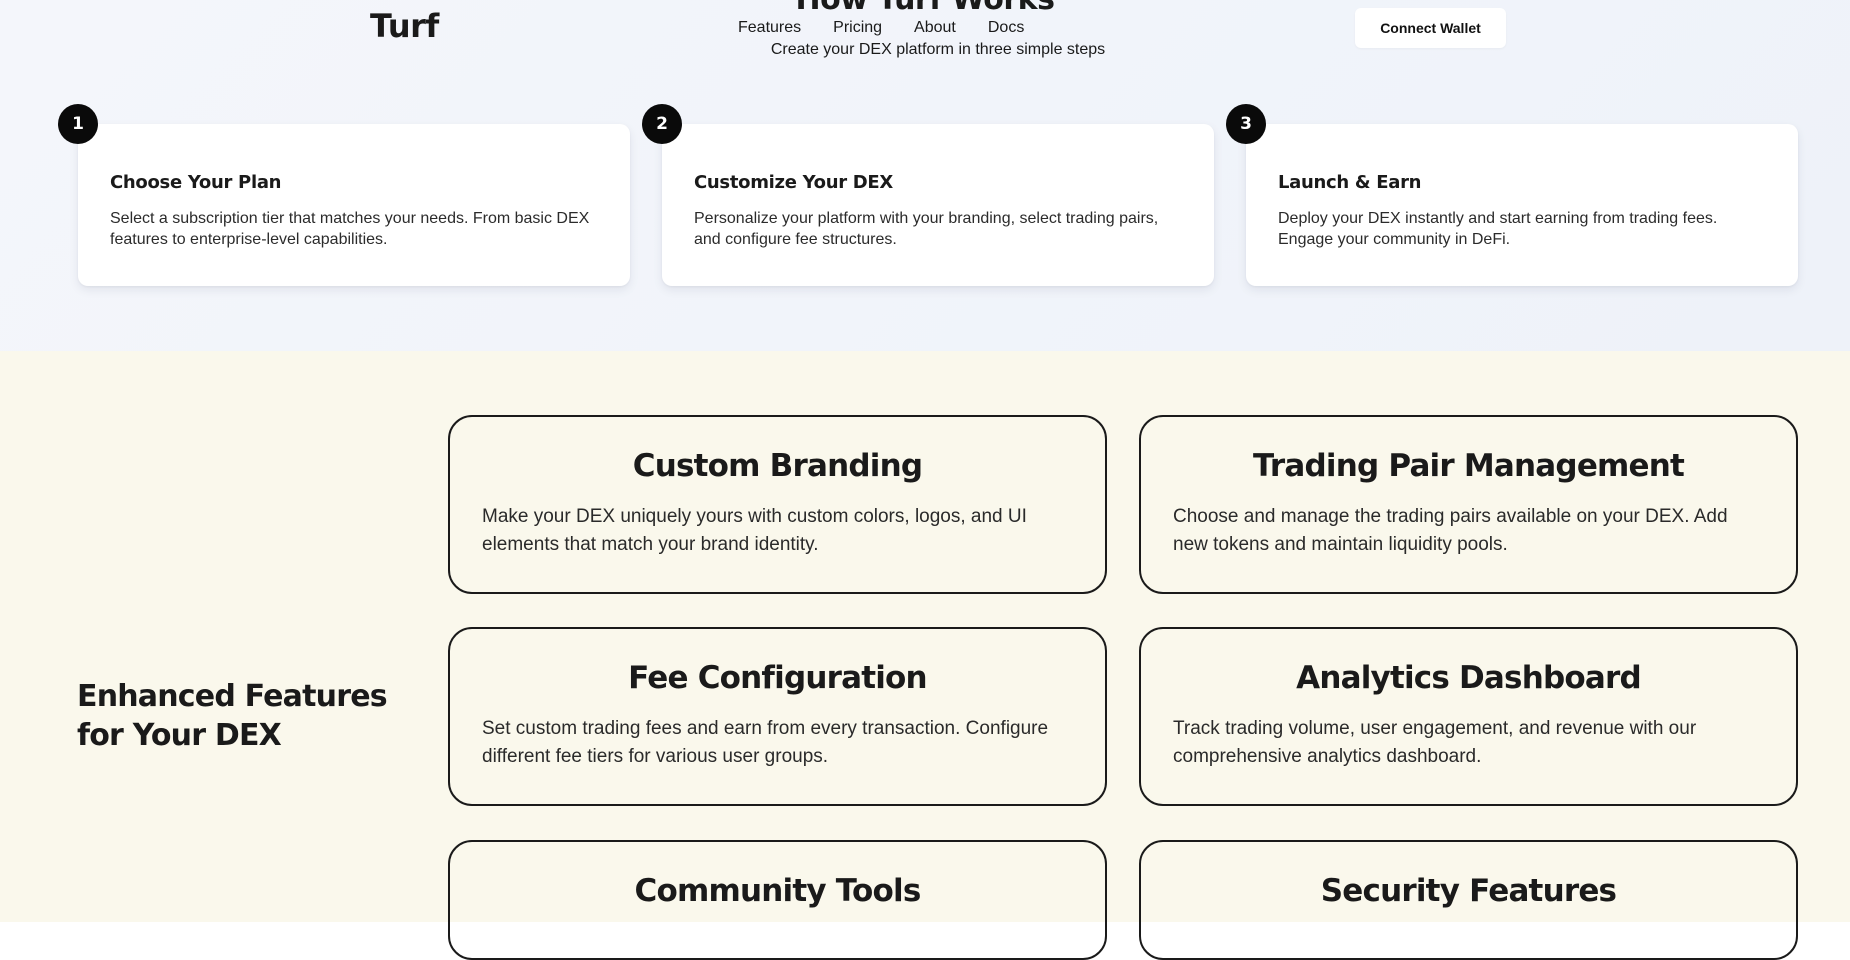  Describe the element at coordinates (778, 891) in the screenshot. I see `feature-title: Community Tools` at that location.